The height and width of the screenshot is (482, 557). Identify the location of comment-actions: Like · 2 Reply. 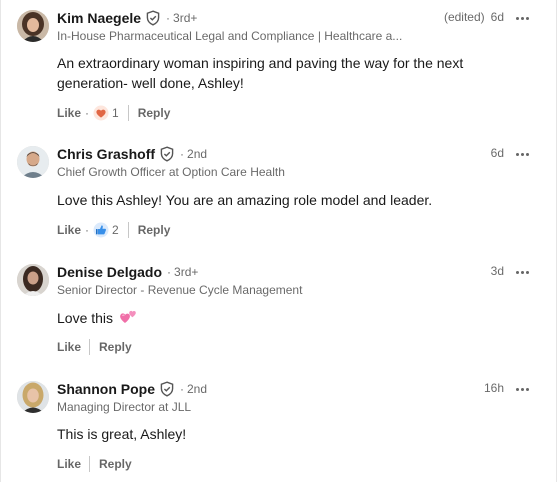
(113, 230).